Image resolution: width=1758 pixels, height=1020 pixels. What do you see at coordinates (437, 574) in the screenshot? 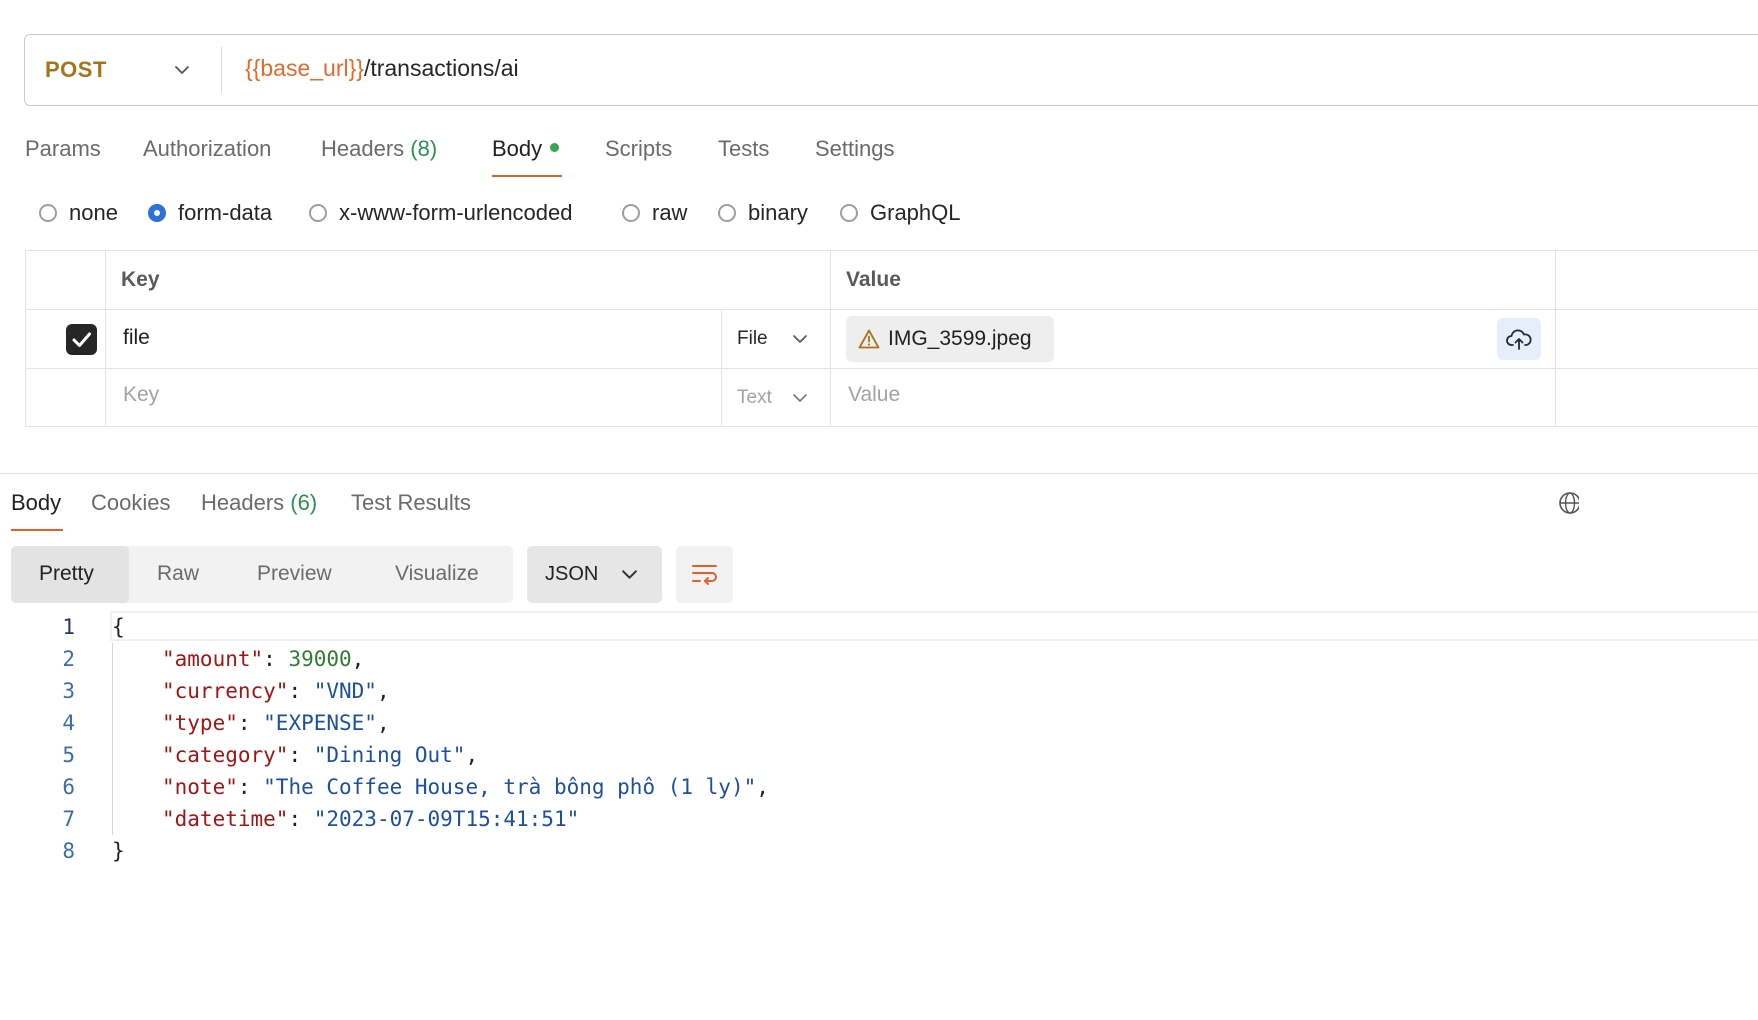
I see `view-mode-visualize: Visualize` at bounding box center [437, 574].